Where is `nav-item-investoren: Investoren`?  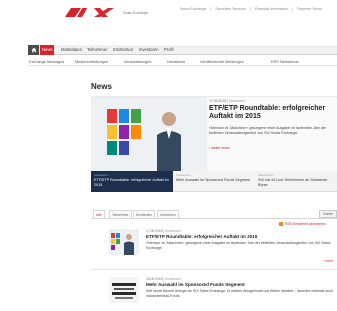 nav-item-investoren: Investoren is located at coordinates (149, 50).